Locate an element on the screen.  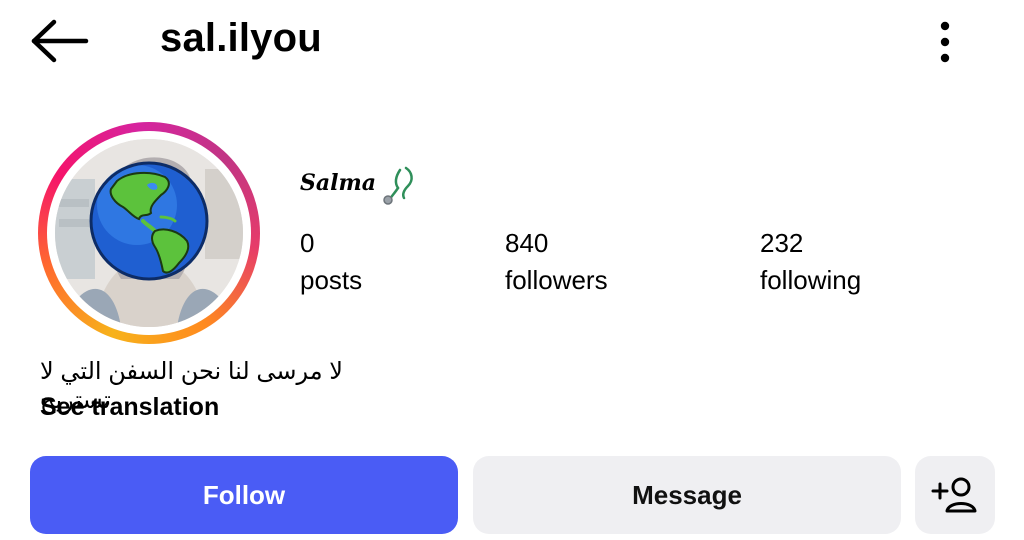
stat-posts: 0 posts is located at coordinates (331, 262).